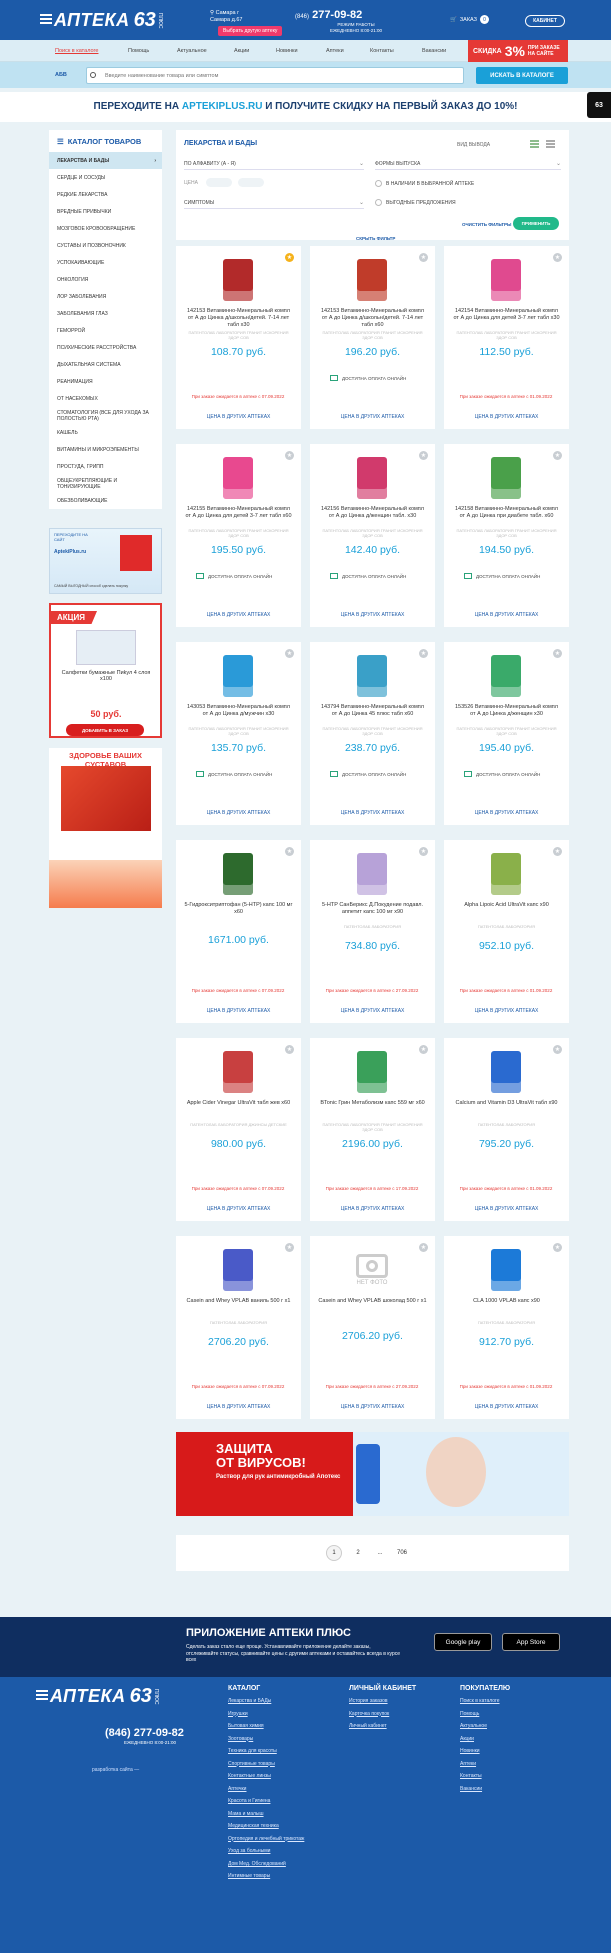 This screenshot has height=1953, width=611. I want to click on grid-view-icon, so click(534, 144).